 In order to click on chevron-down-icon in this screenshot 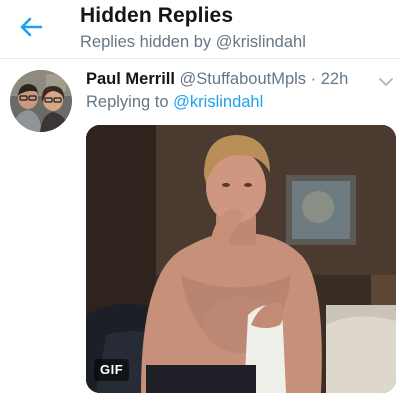, I will do `click(386, 82)`.